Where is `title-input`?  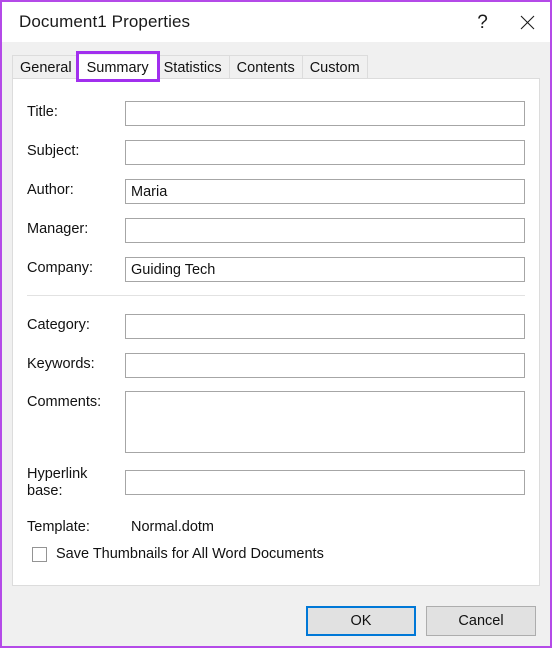 title-input is located at coordinates (325, 113).